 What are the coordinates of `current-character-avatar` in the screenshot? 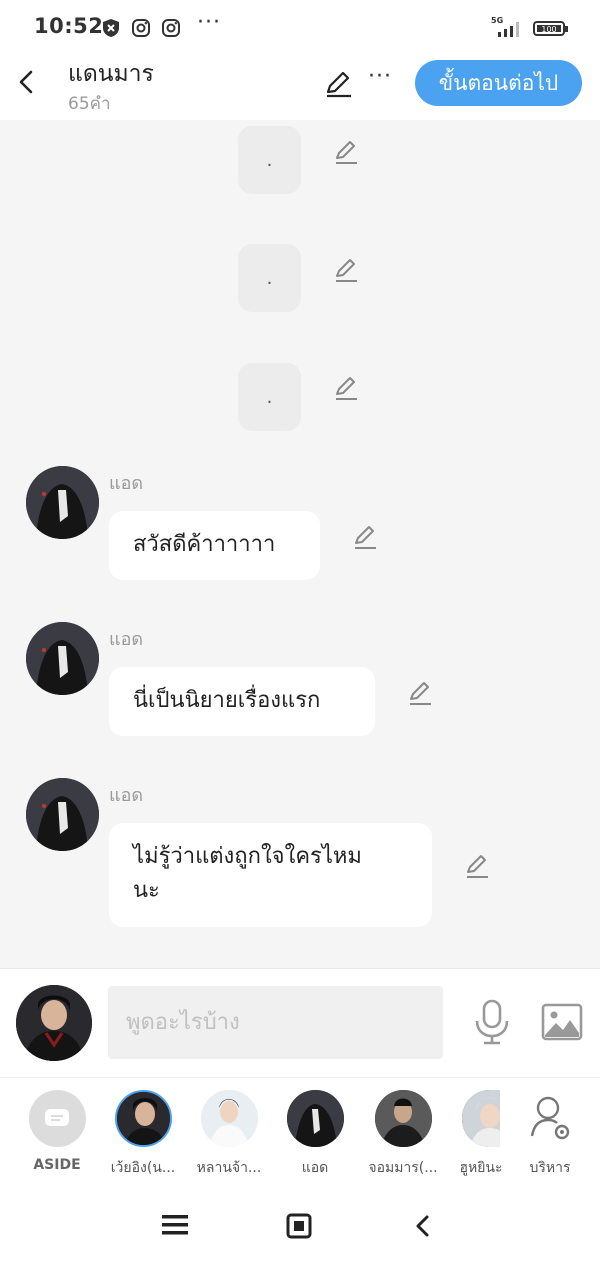 It's located at (54, 1023).